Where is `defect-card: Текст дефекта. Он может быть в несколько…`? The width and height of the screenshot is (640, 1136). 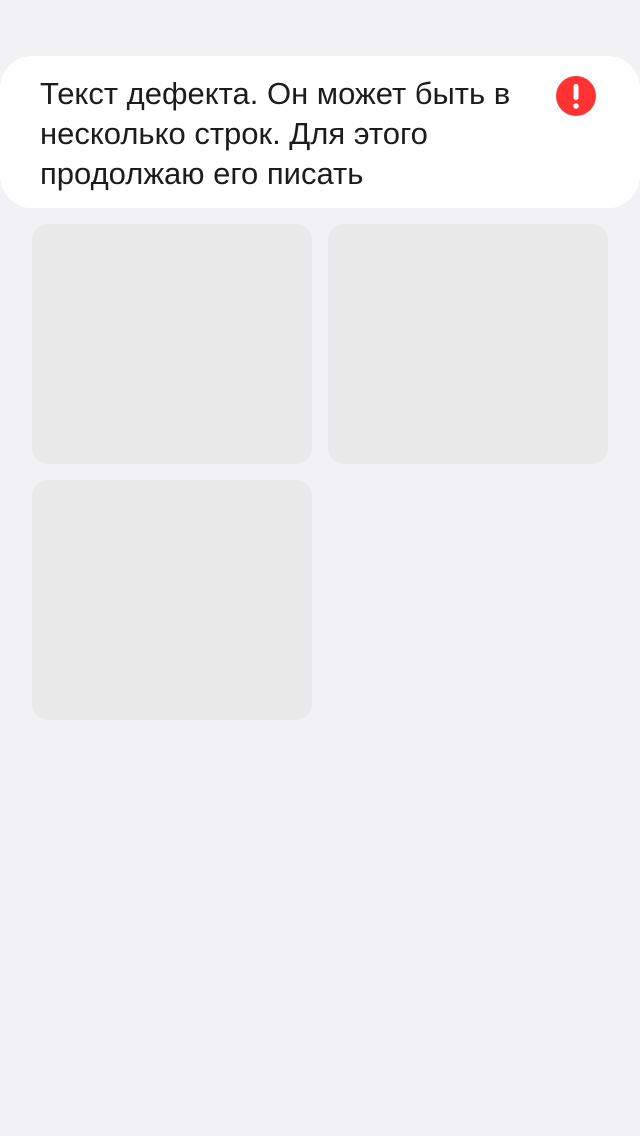 defect-card: Текст дефекта. Он может быть в несколько… is located at coordinates (320, 132).